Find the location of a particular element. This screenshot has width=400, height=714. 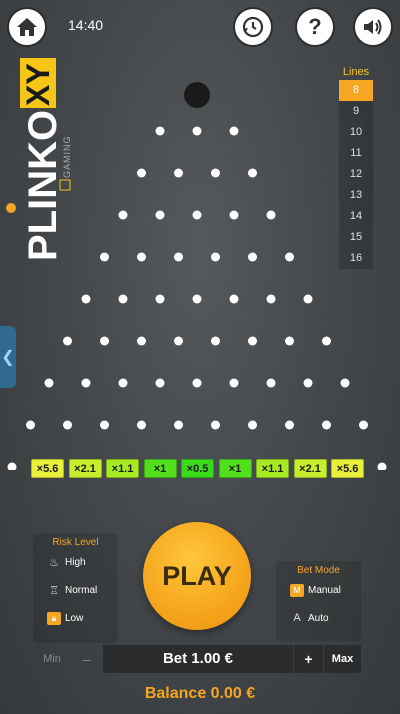

risk-option-label: Normal is located at coordinates (81, 590).